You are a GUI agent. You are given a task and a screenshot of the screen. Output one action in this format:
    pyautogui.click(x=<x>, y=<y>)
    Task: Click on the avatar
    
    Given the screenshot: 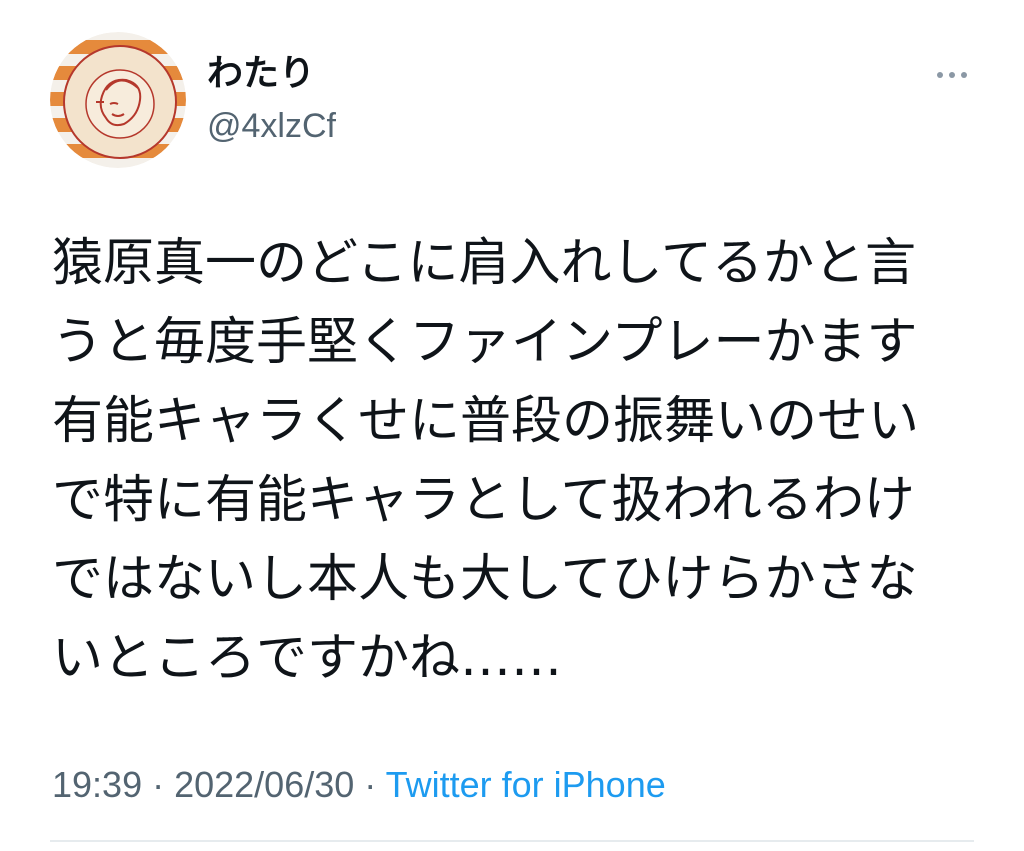 What is the action you would take?
    pyautogui.click(x=118, y=100)
    